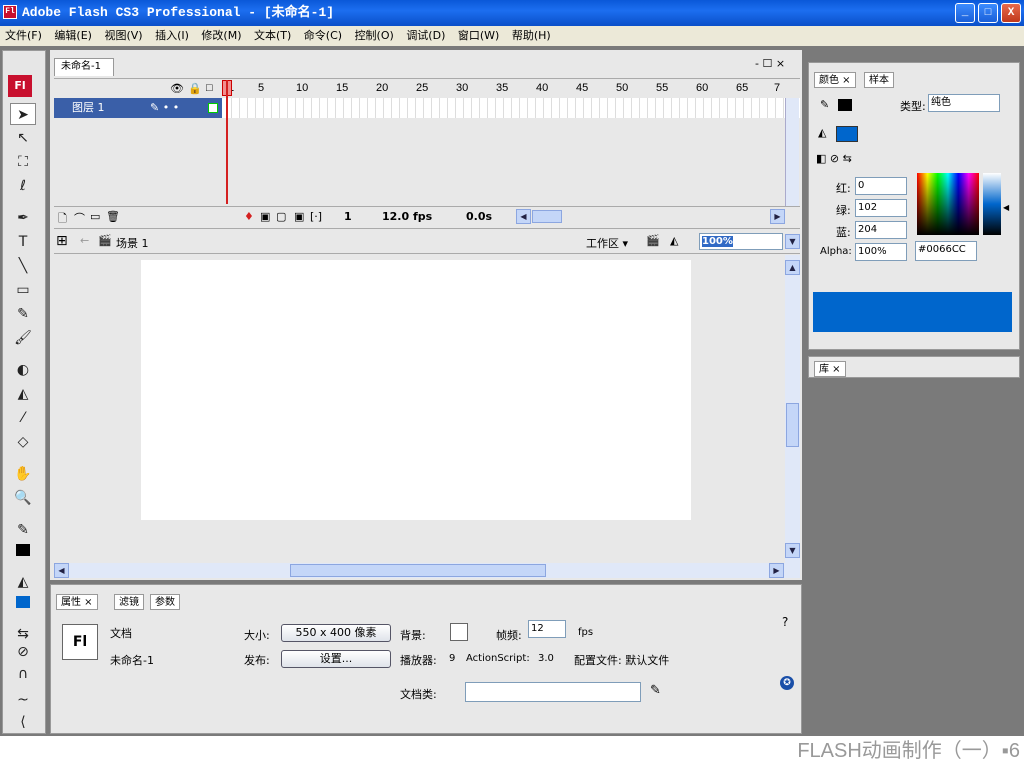  What do you see at coordinates (23, 442) in the screenshot?
I see `eraser-tool-icon: ◇` at bounding box center [23, 442].